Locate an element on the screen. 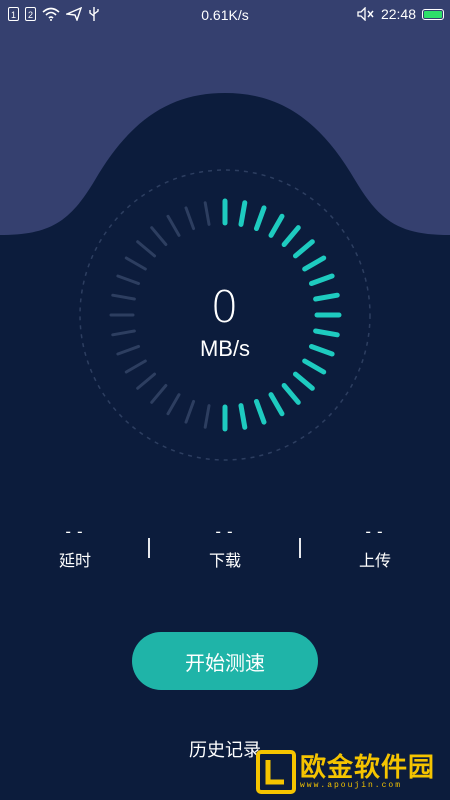 This screenshot has height=800, width=450. download-value: -- is located at coordinates (225, 531).